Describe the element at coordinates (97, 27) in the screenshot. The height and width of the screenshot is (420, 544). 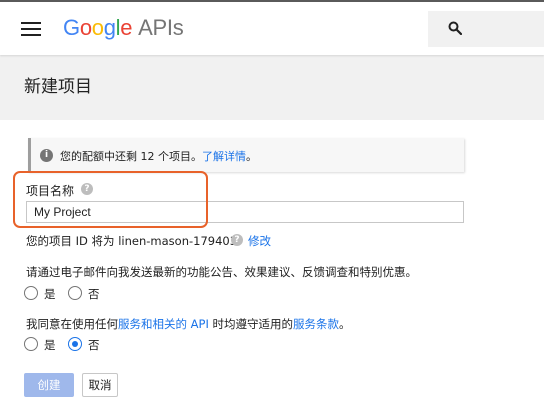
I see `logo-letter-o2: o` at that location.